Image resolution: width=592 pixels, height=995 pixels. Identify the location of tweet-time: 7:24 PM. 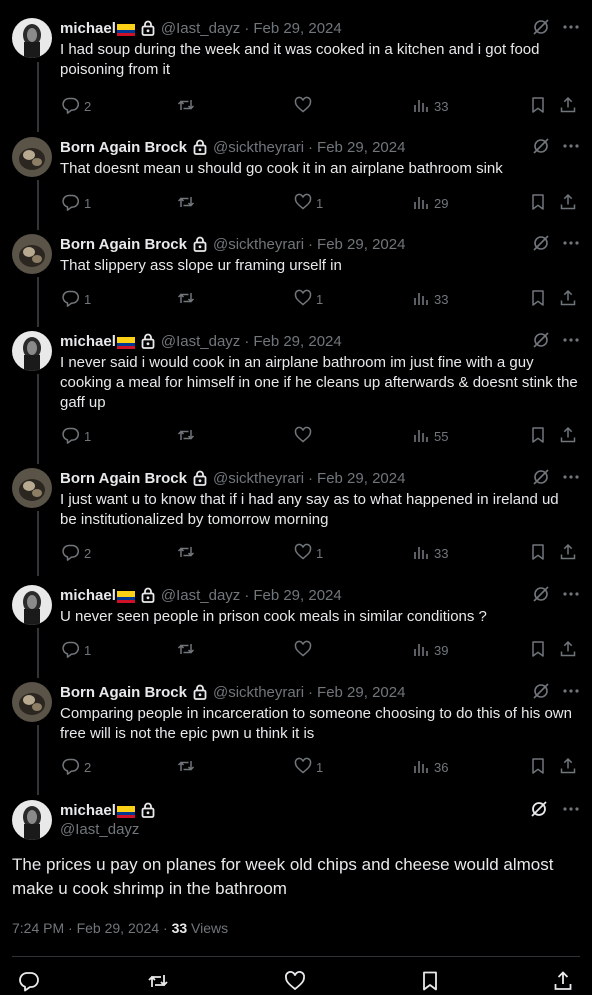
(38, 928).